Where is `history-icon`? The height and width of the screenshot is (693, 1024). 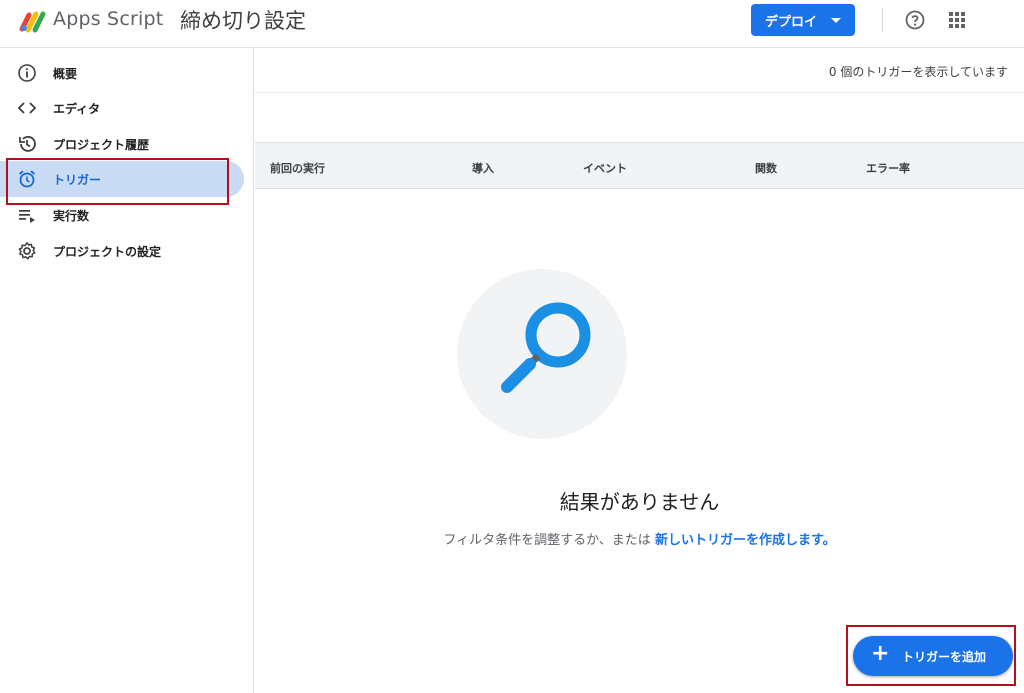
history-icon is located at coordinates (27, 144).